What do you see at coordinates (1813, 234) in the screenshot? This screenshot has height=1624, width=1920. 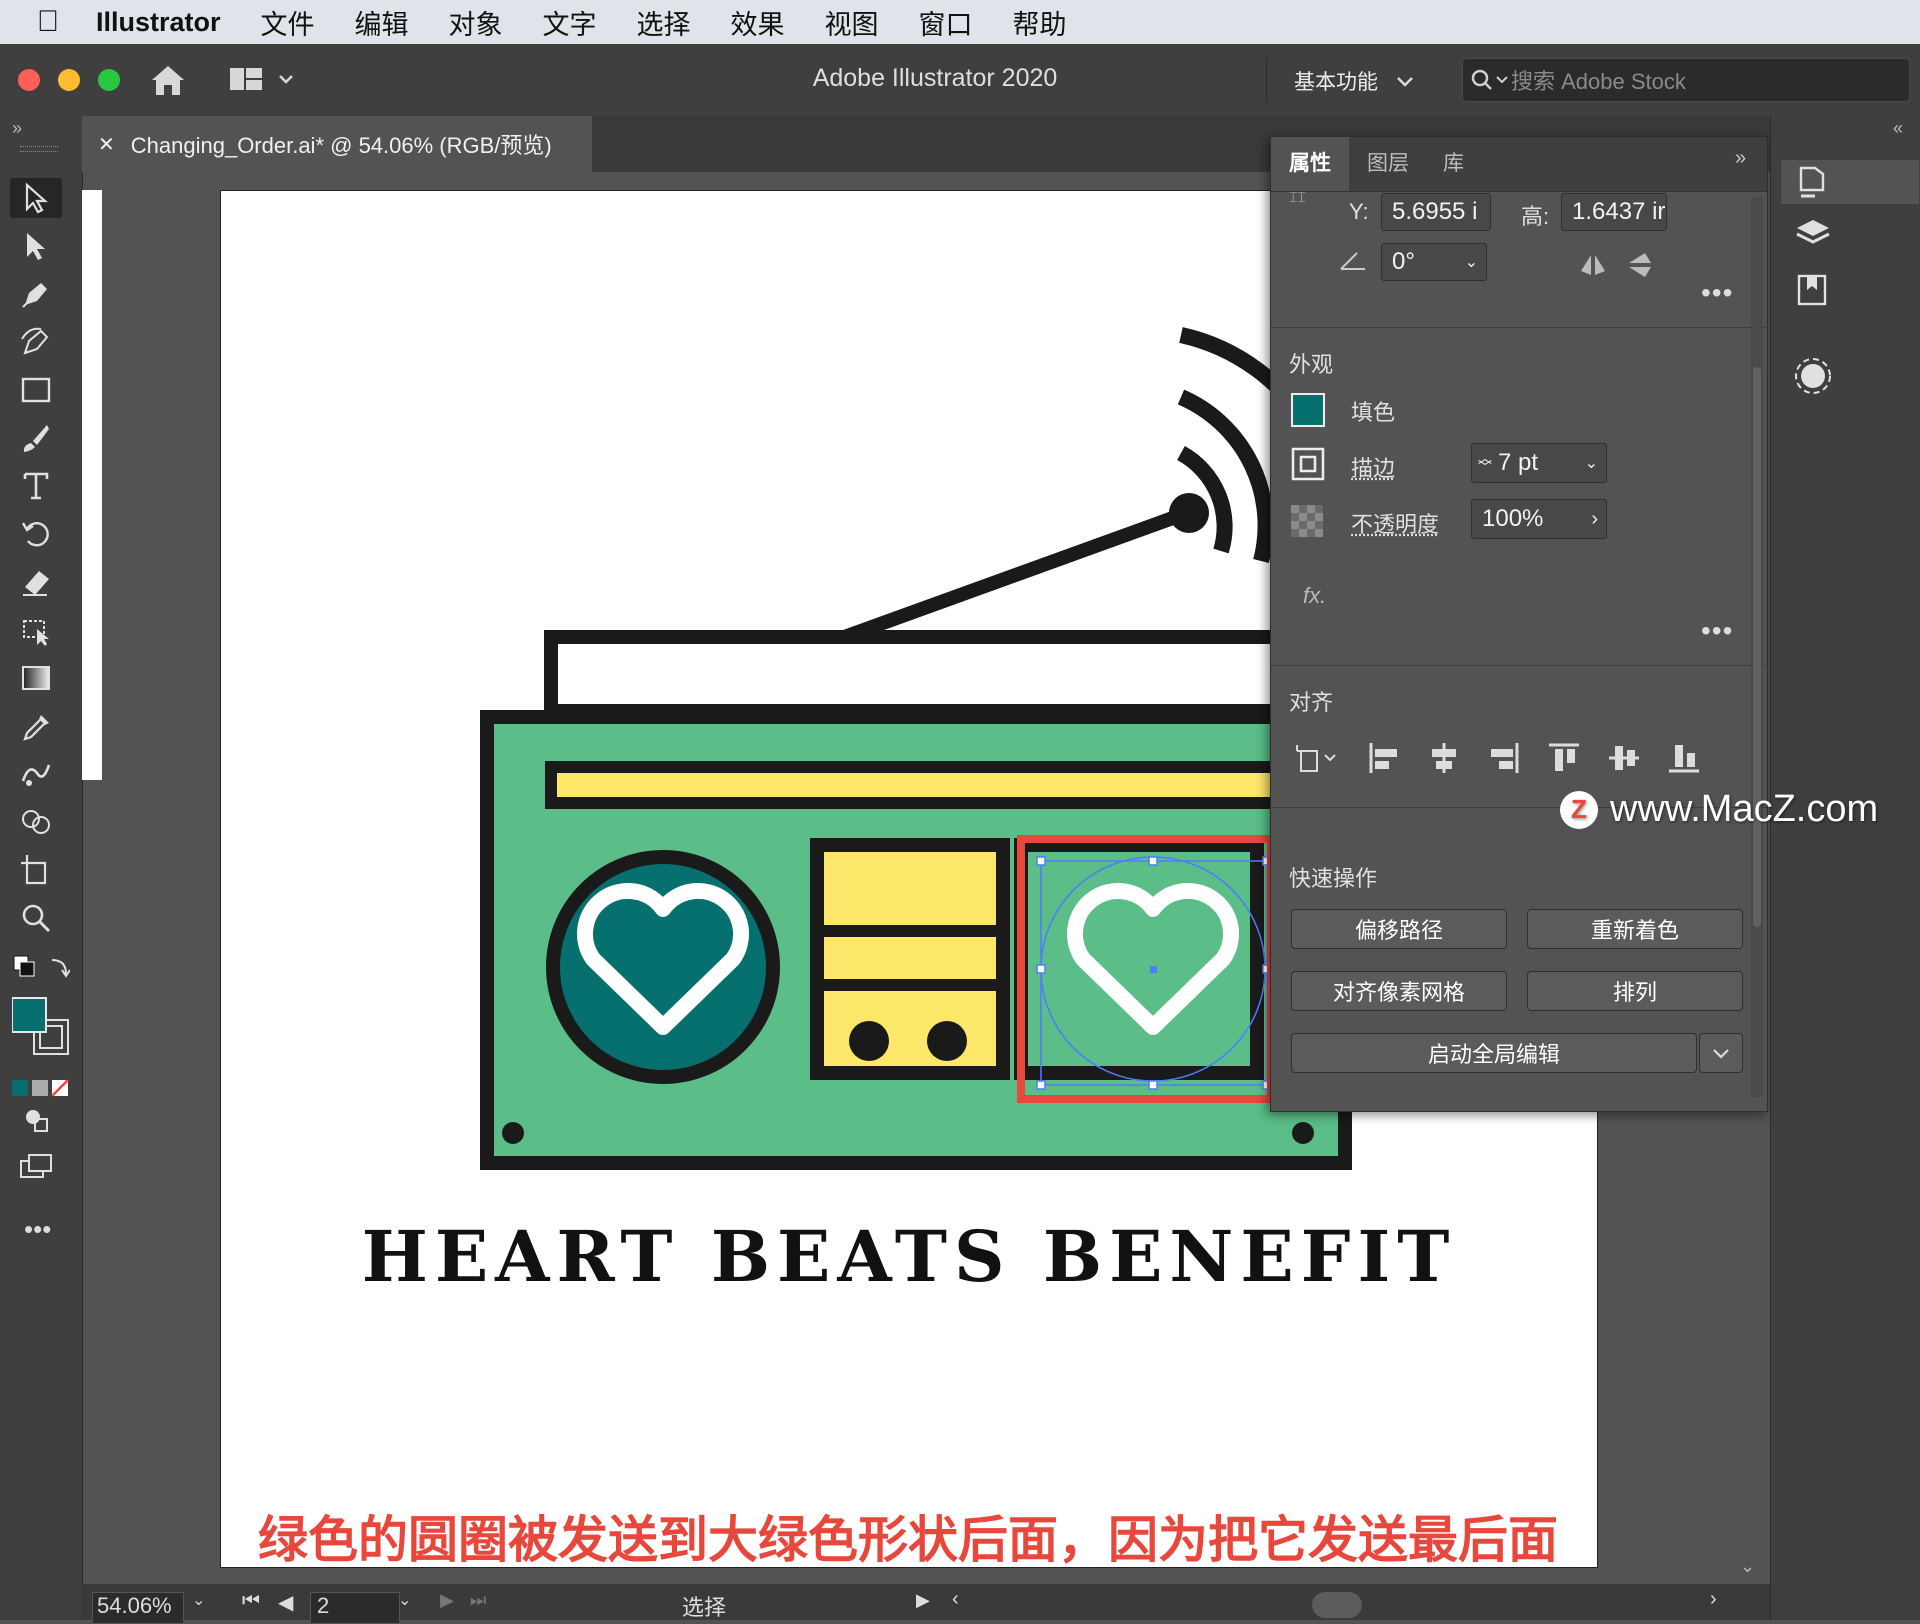 I see `layers-icon` at bounding box center [1813, 234].